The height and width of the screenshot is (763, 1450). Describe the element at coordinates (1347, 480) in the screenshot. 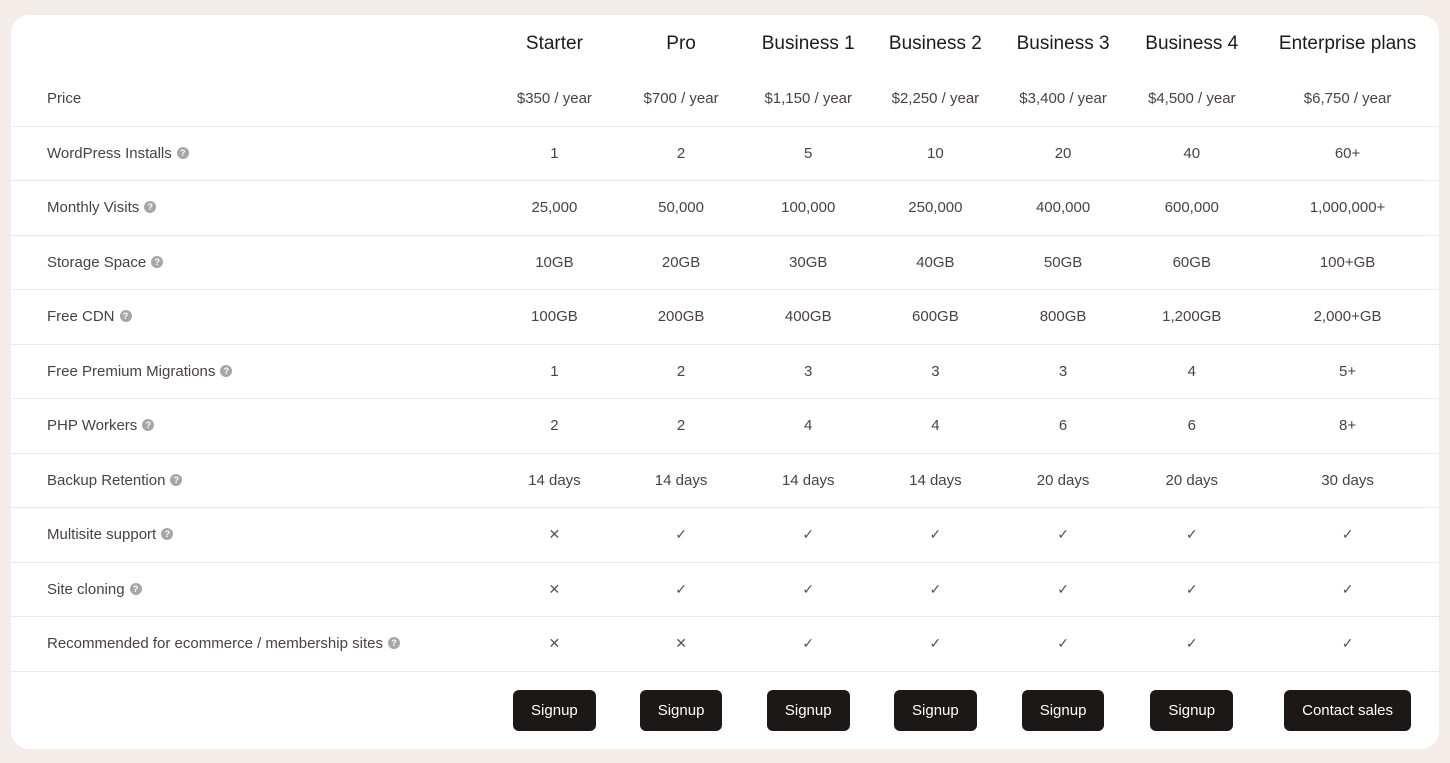

I see `feature-value: 30 days` at that location.